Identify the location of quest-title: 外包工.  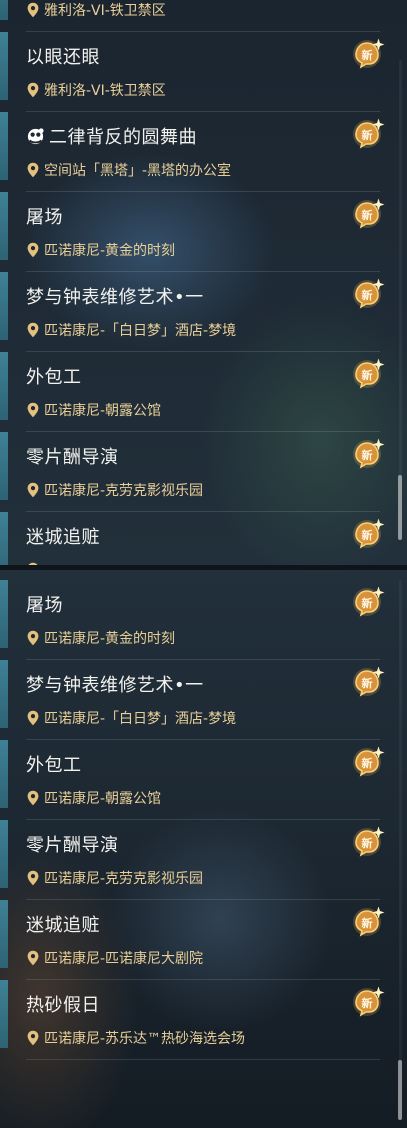
(54, 764).